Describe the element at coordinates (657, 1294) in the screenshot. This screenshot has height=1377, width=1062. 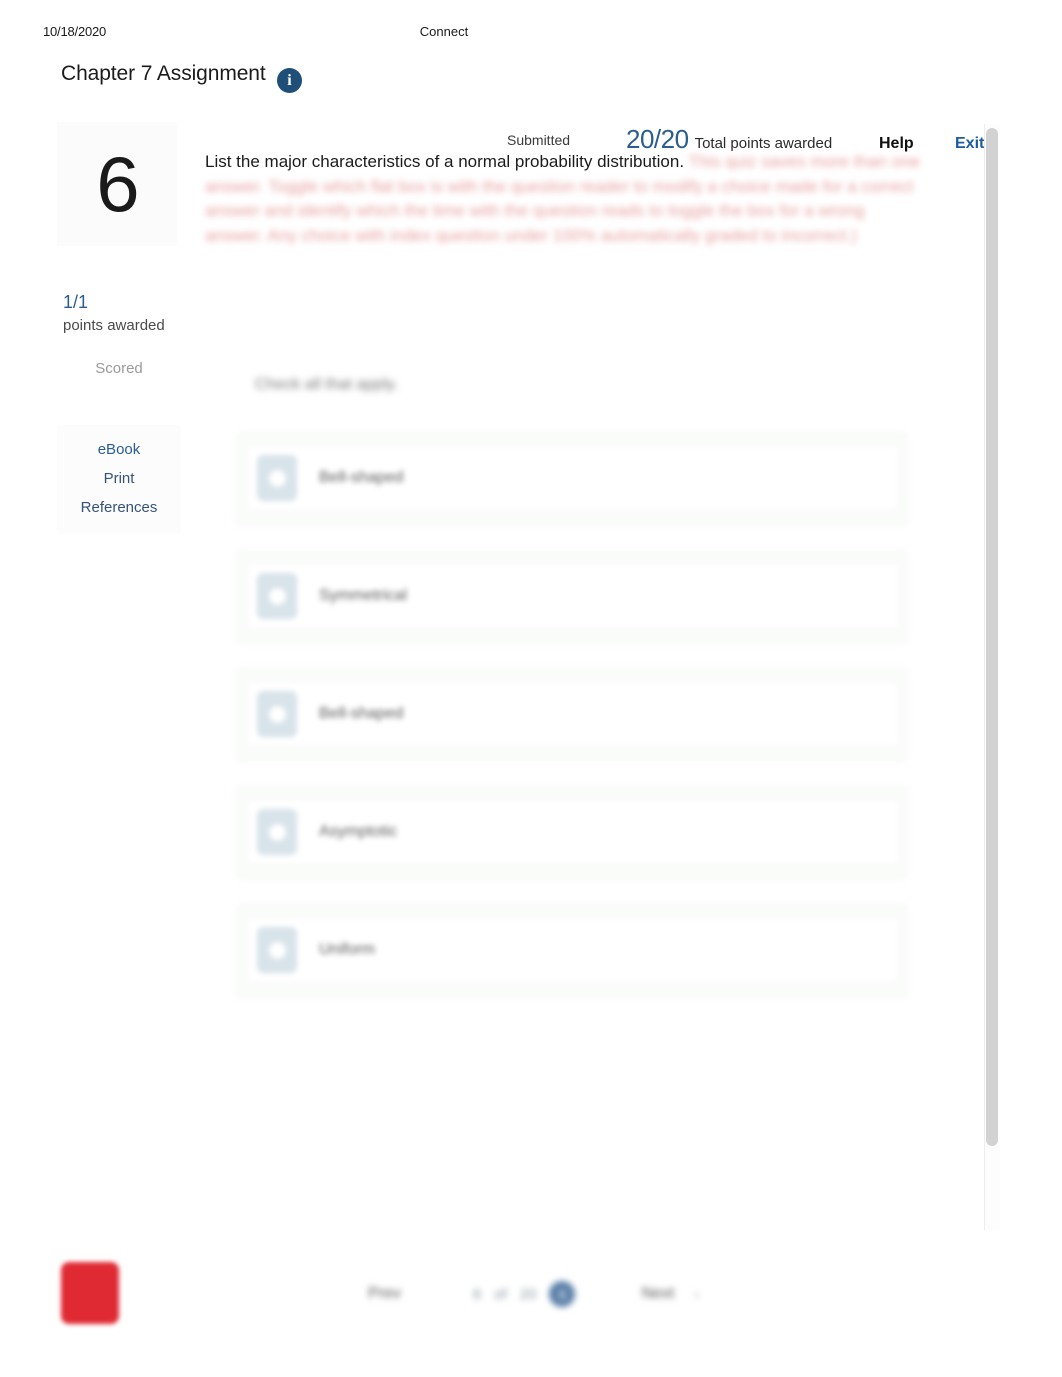
I see `next-button: Next` at that location.